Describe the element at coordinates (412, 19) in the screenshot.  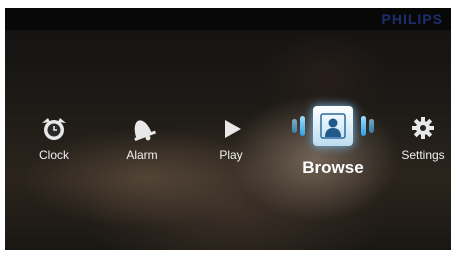
I see `brand-logo: PHILIPS` at that location.